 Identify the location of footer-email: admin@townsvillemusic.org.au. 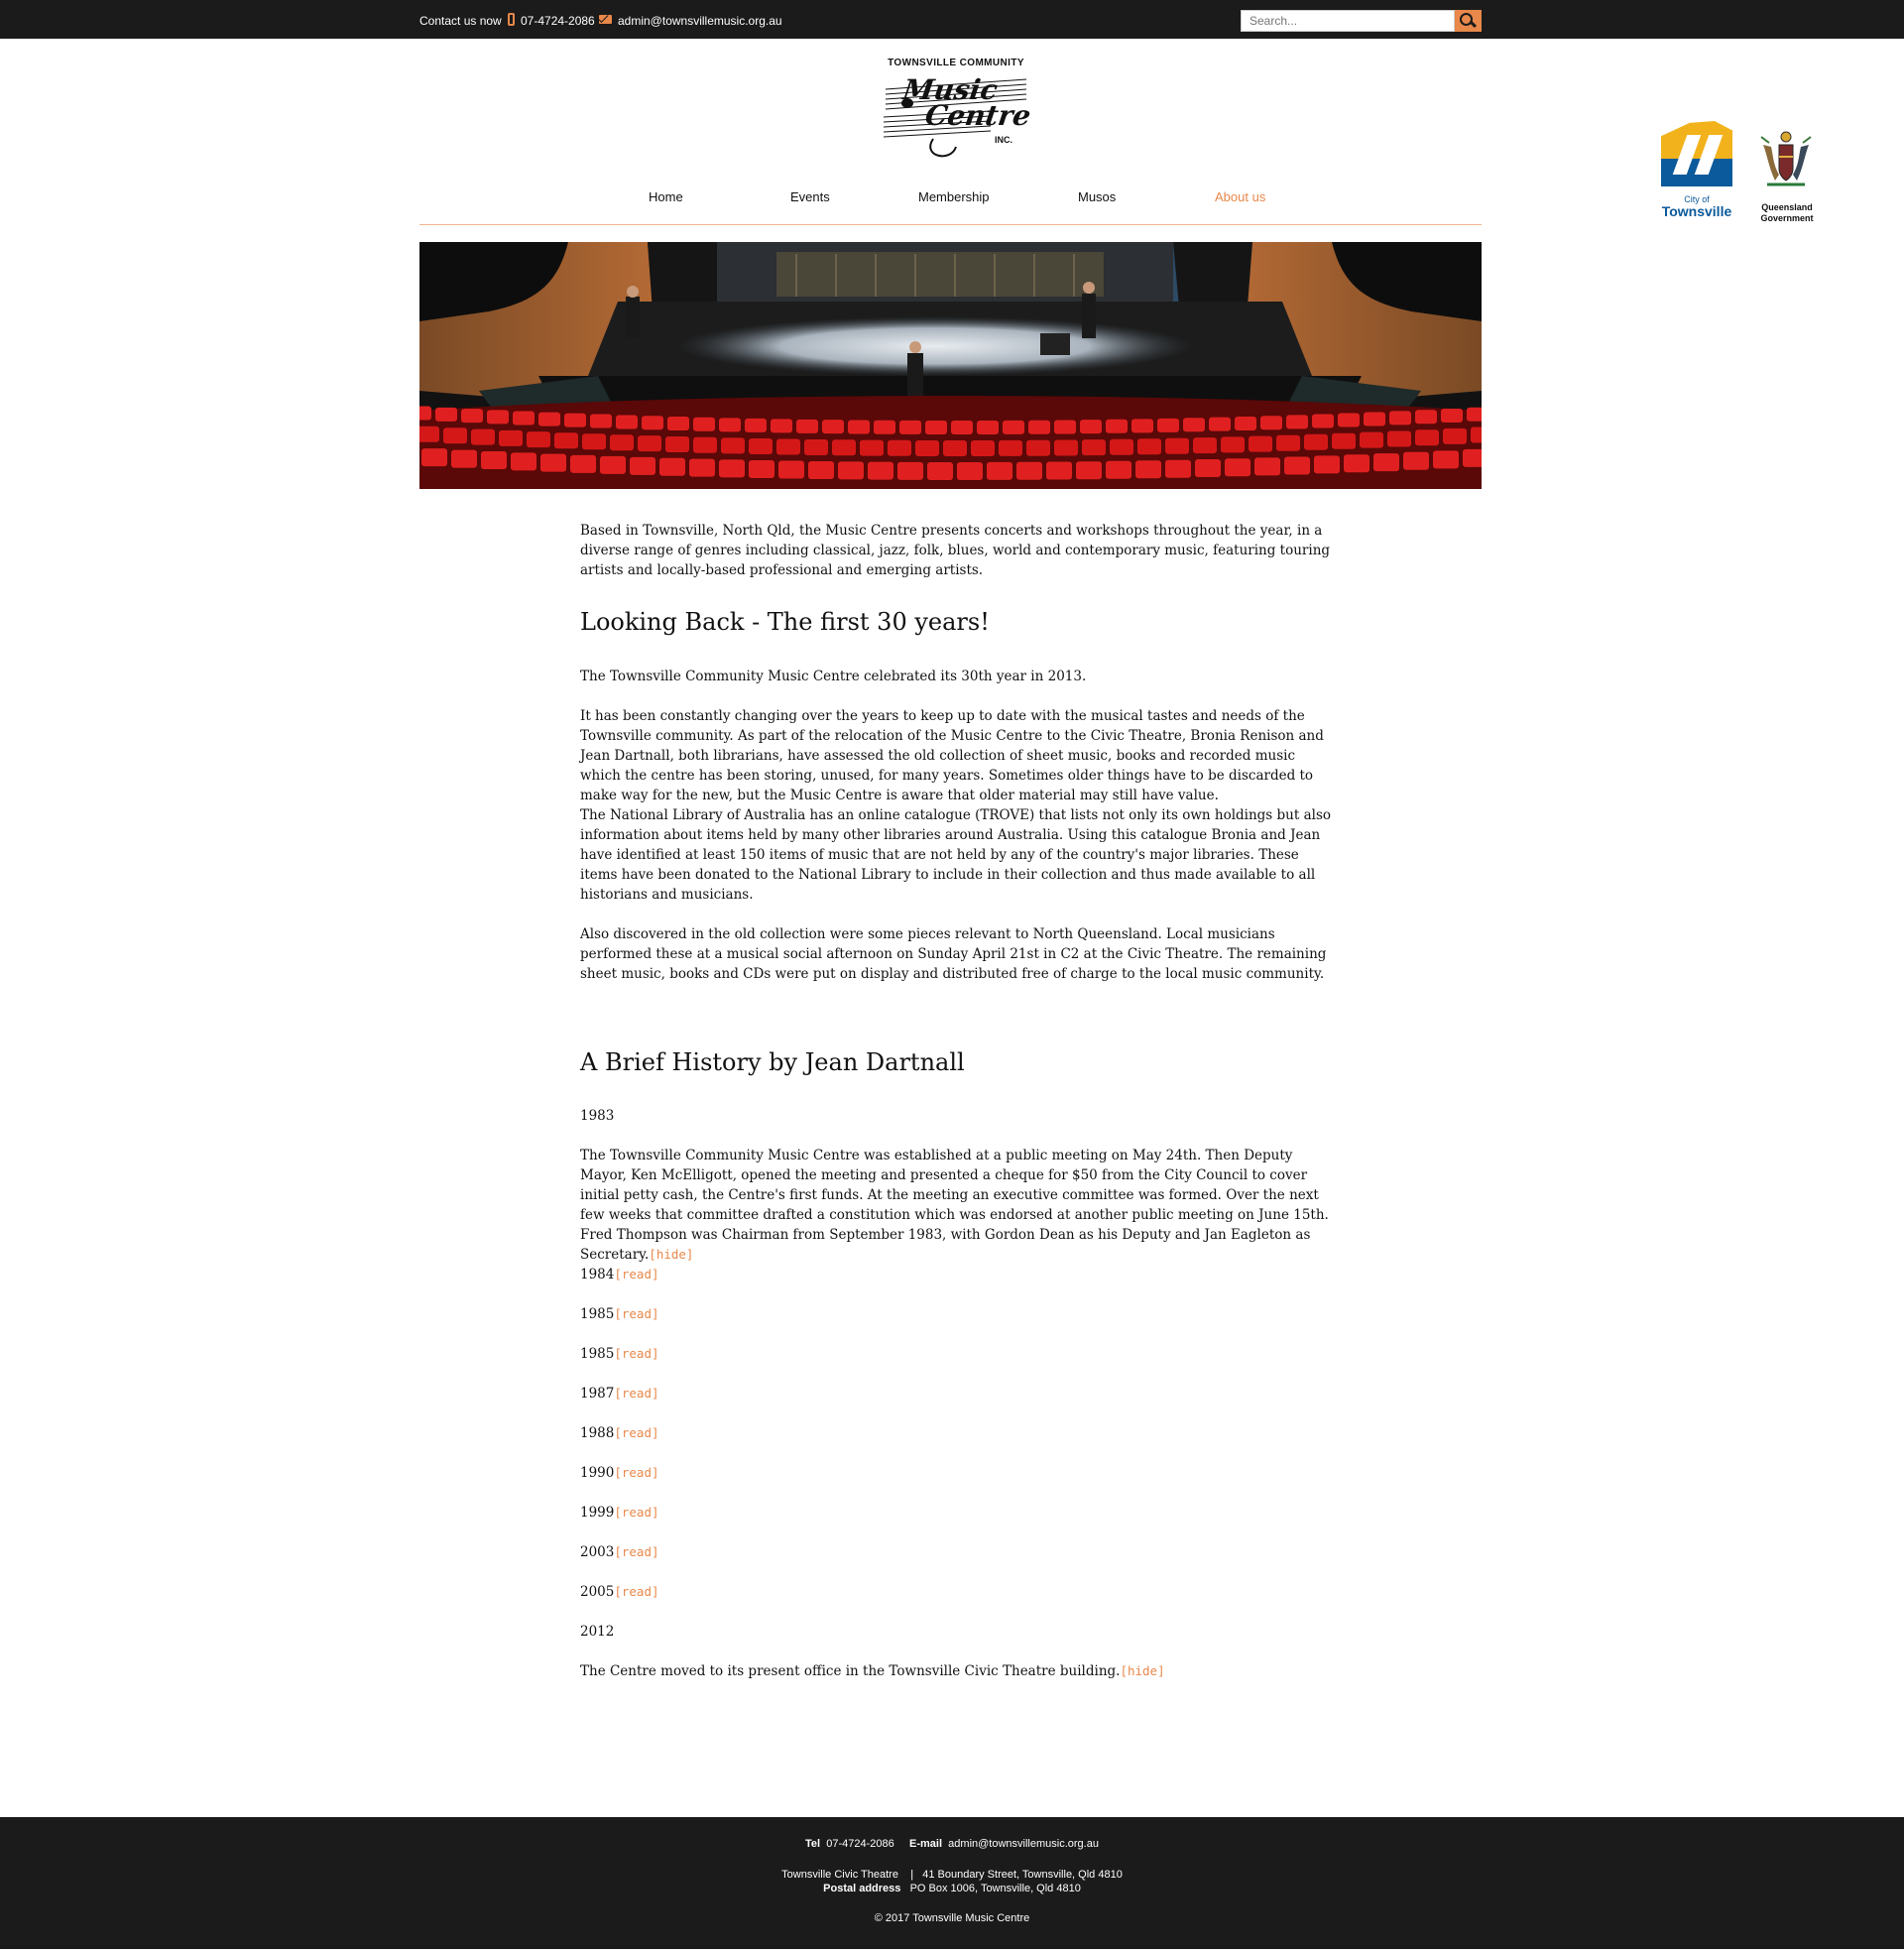
(1024, 1844).